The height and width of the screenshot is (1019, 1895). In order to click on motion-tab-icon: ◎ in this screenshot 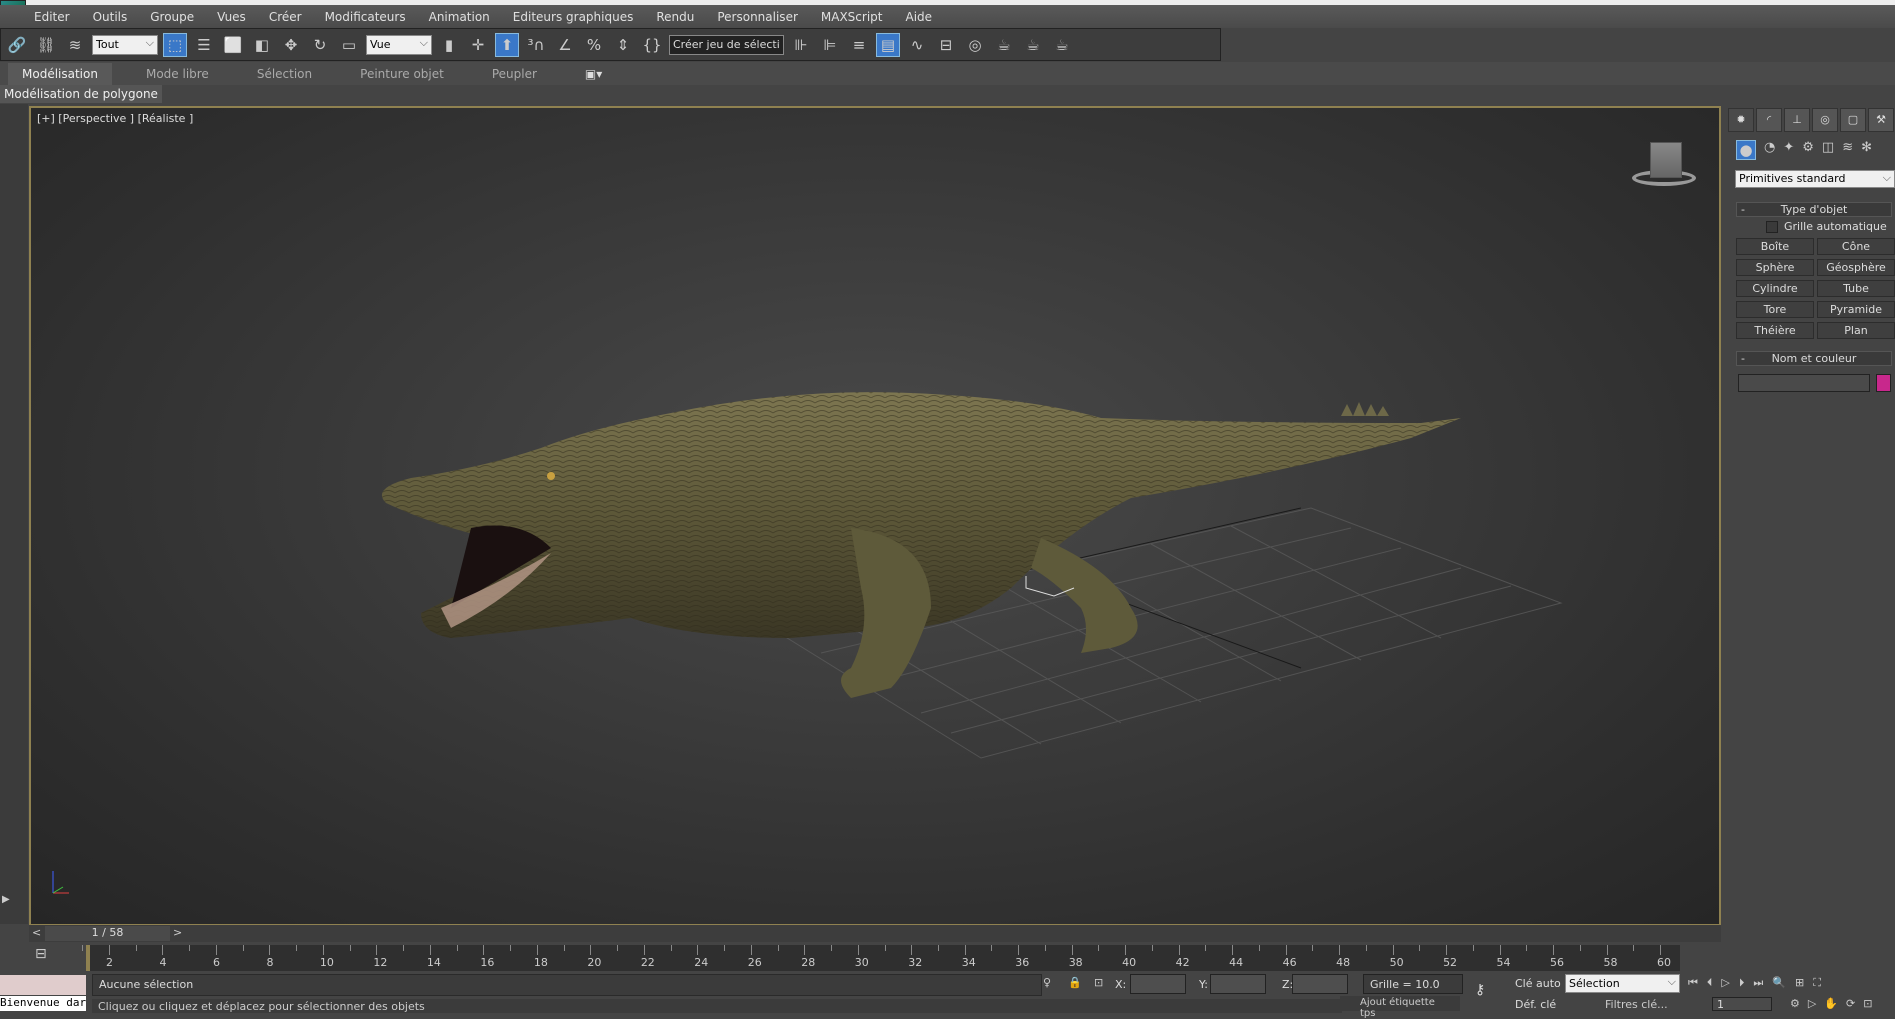, I will do `click(1825, 120)`.